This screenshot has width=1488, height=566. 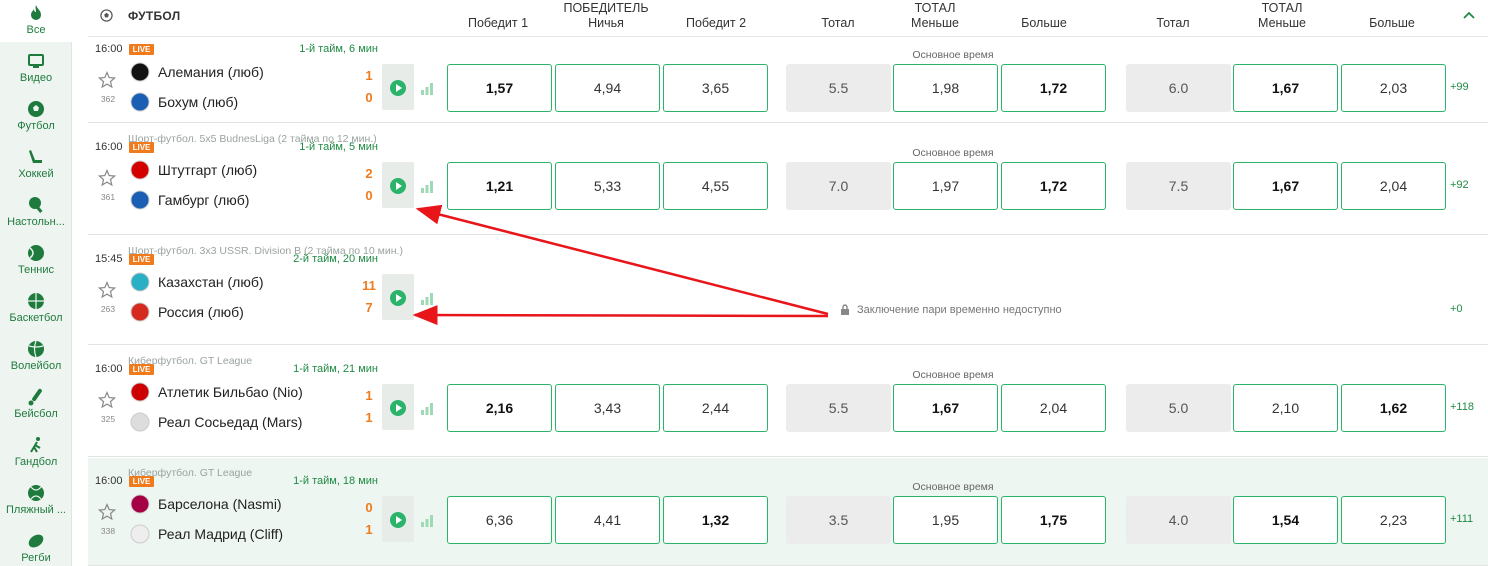 I want to click on odd-less1-button: 1,67, so click(x=945, y=408).